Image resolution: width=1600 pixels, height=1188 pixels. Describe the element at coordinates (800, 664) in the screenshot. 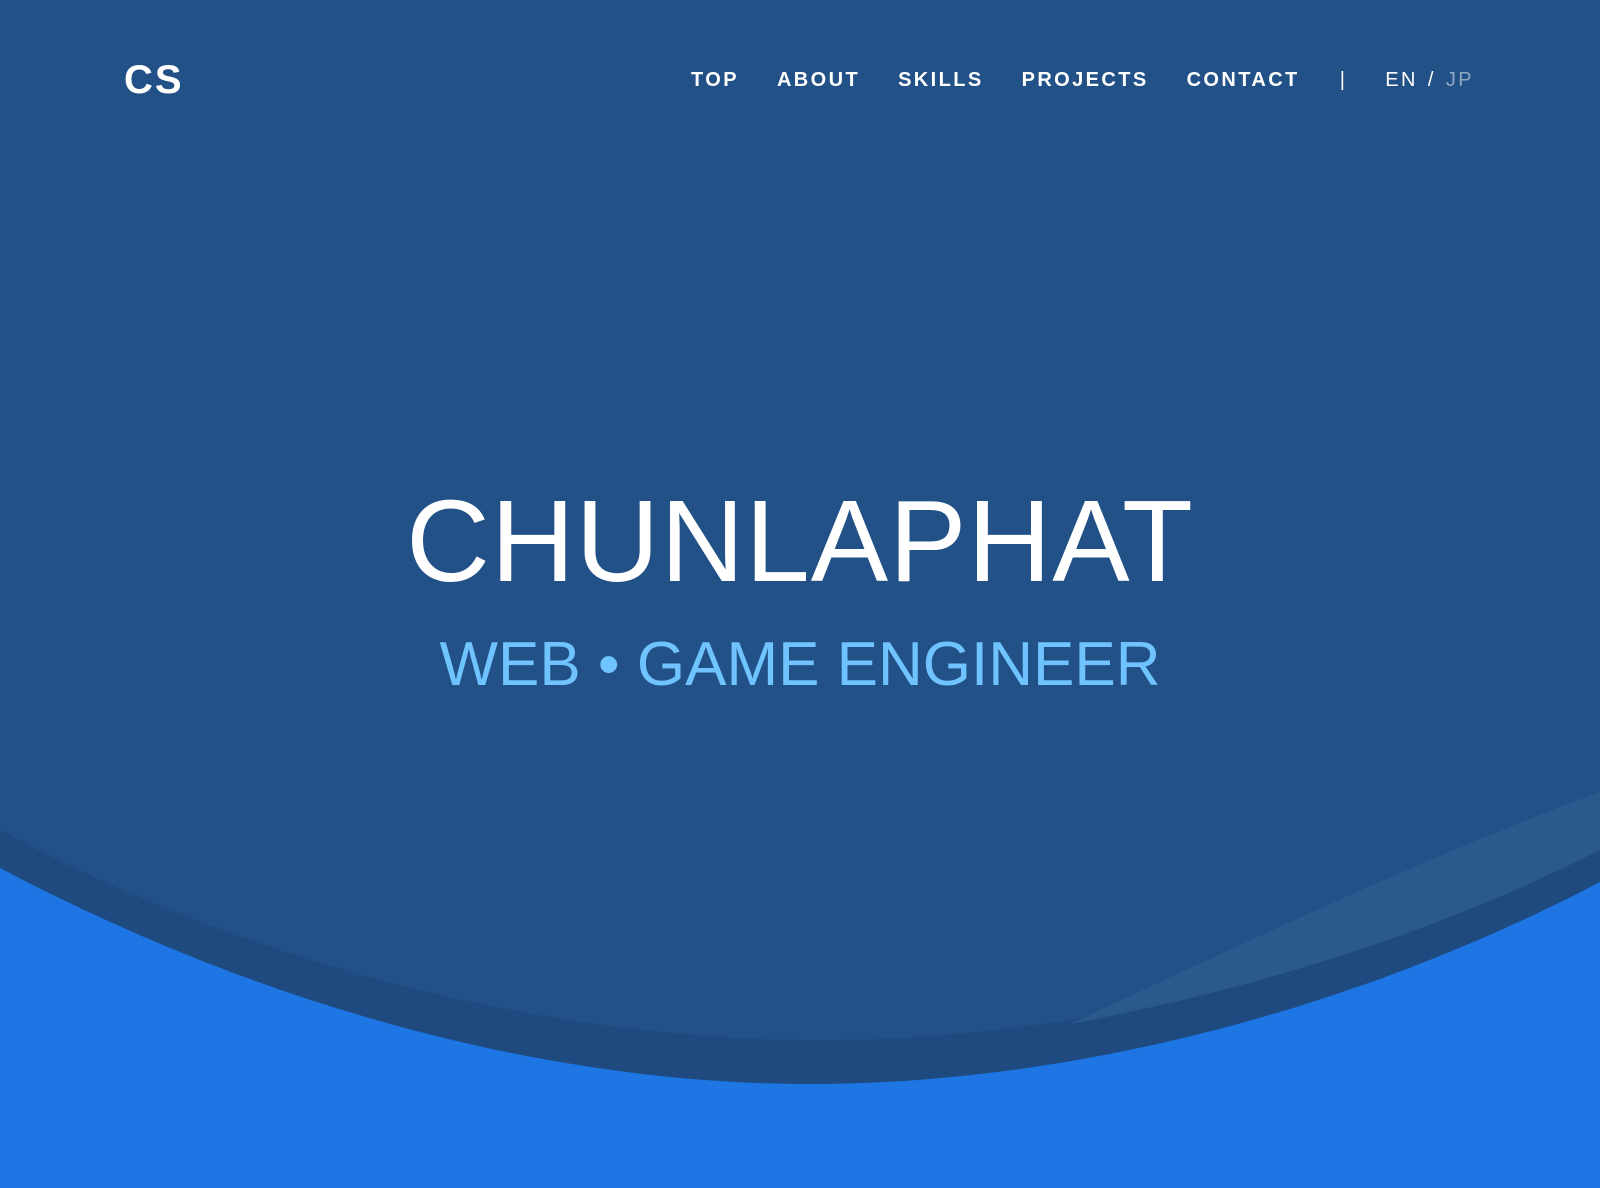

I see `hero-title: WEB • GAME ENGINEER` at that location.